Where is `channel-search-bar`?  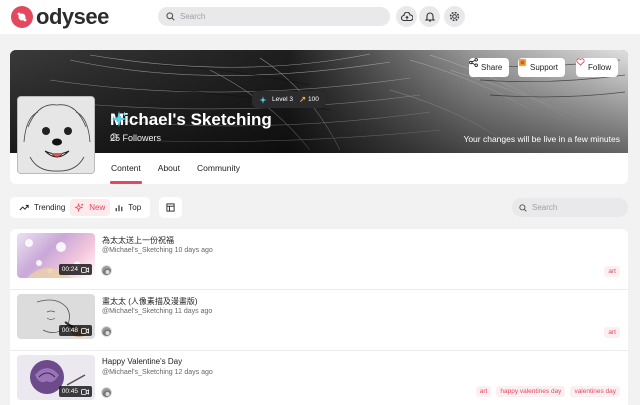 channel-search-bar is located at coordinates (570, 207).